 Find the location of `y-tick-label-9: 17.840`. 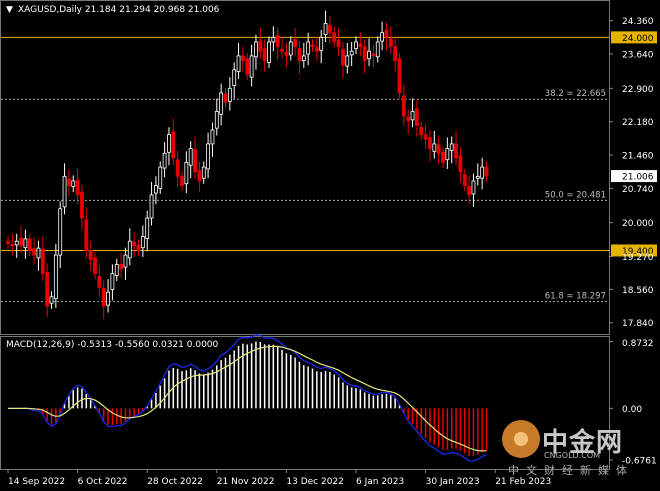

y-tick-label-9: 17.840 is located at coordinates (638, 324).